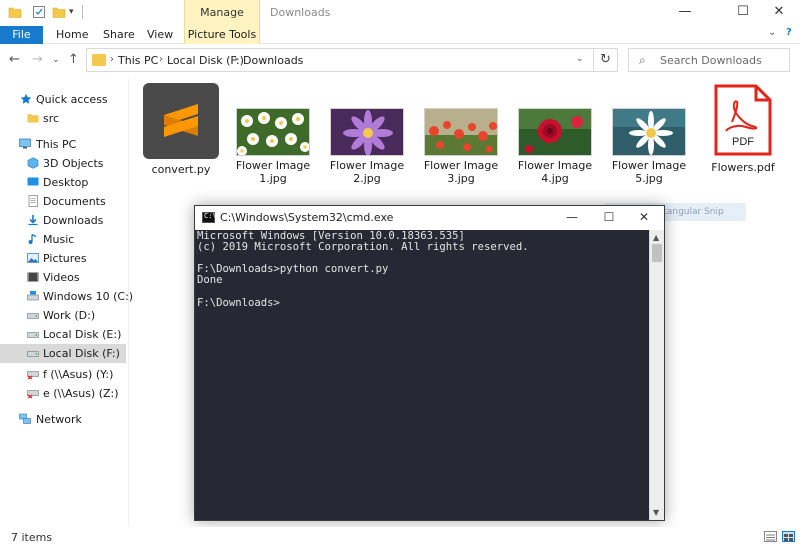  What do you see at coordinates (37, 59) in the screenshot?
I see `forward-button: →` at bounding box center [37, 59].